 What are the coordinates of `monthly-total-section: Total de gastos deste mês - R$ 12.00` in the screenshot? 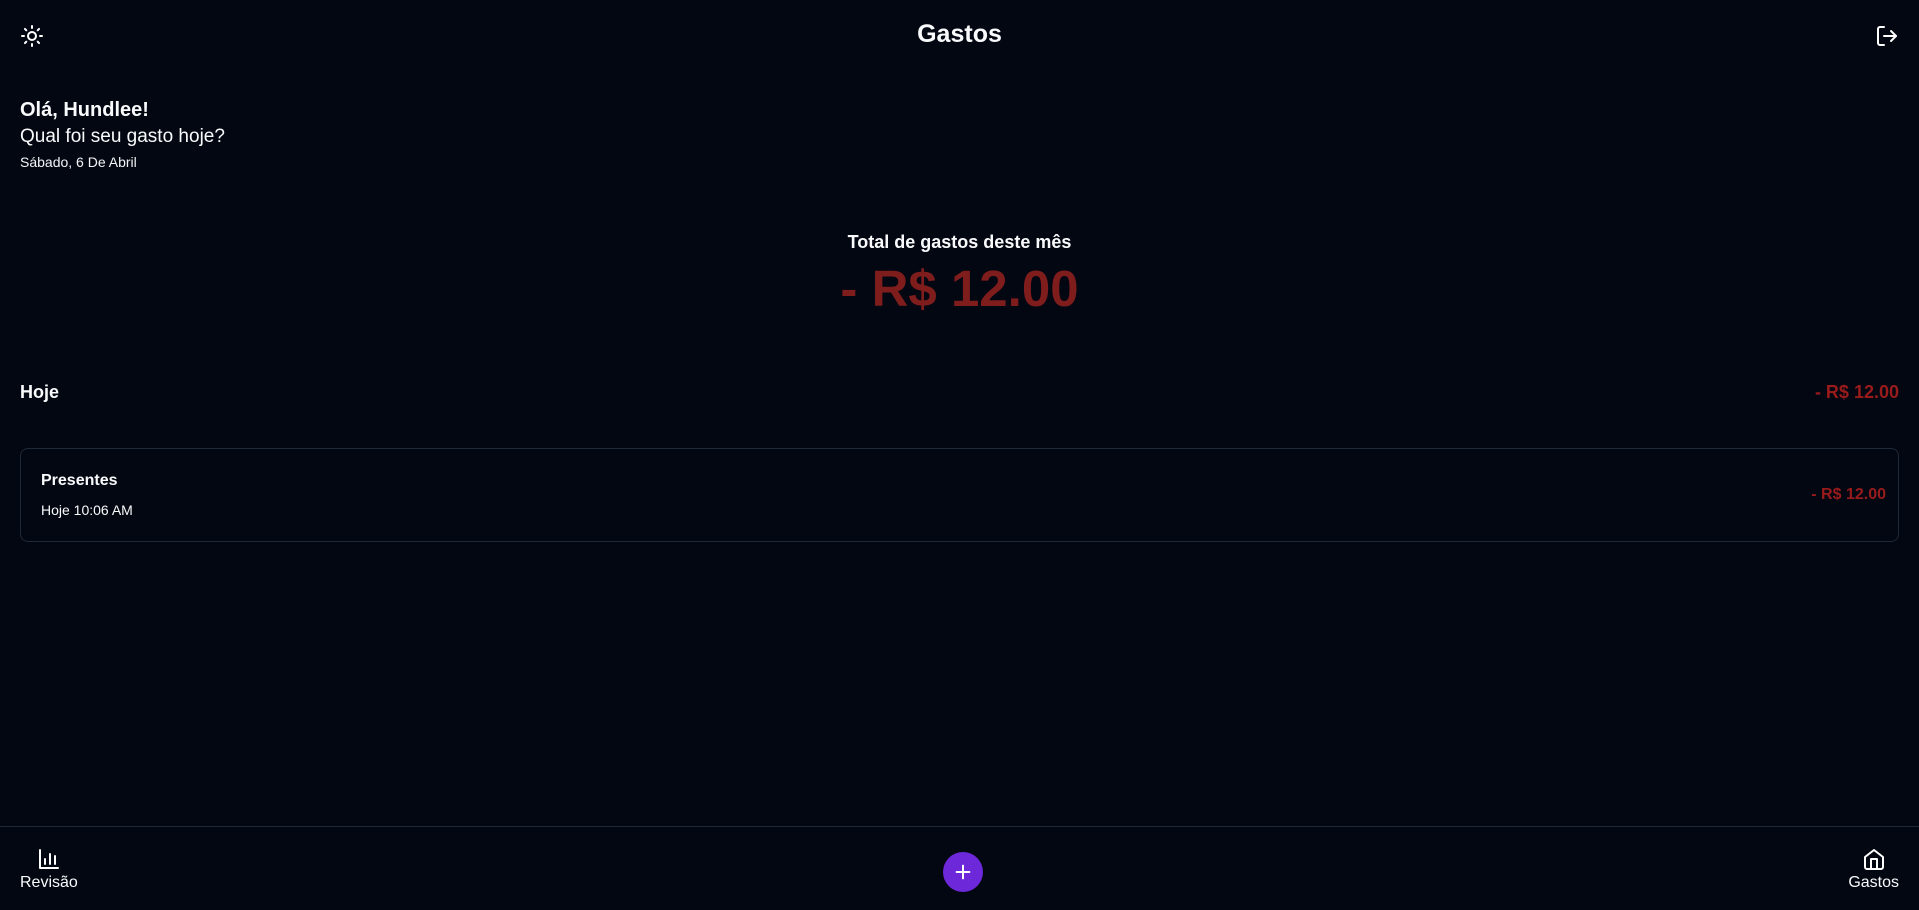 It's located at (959, 274).